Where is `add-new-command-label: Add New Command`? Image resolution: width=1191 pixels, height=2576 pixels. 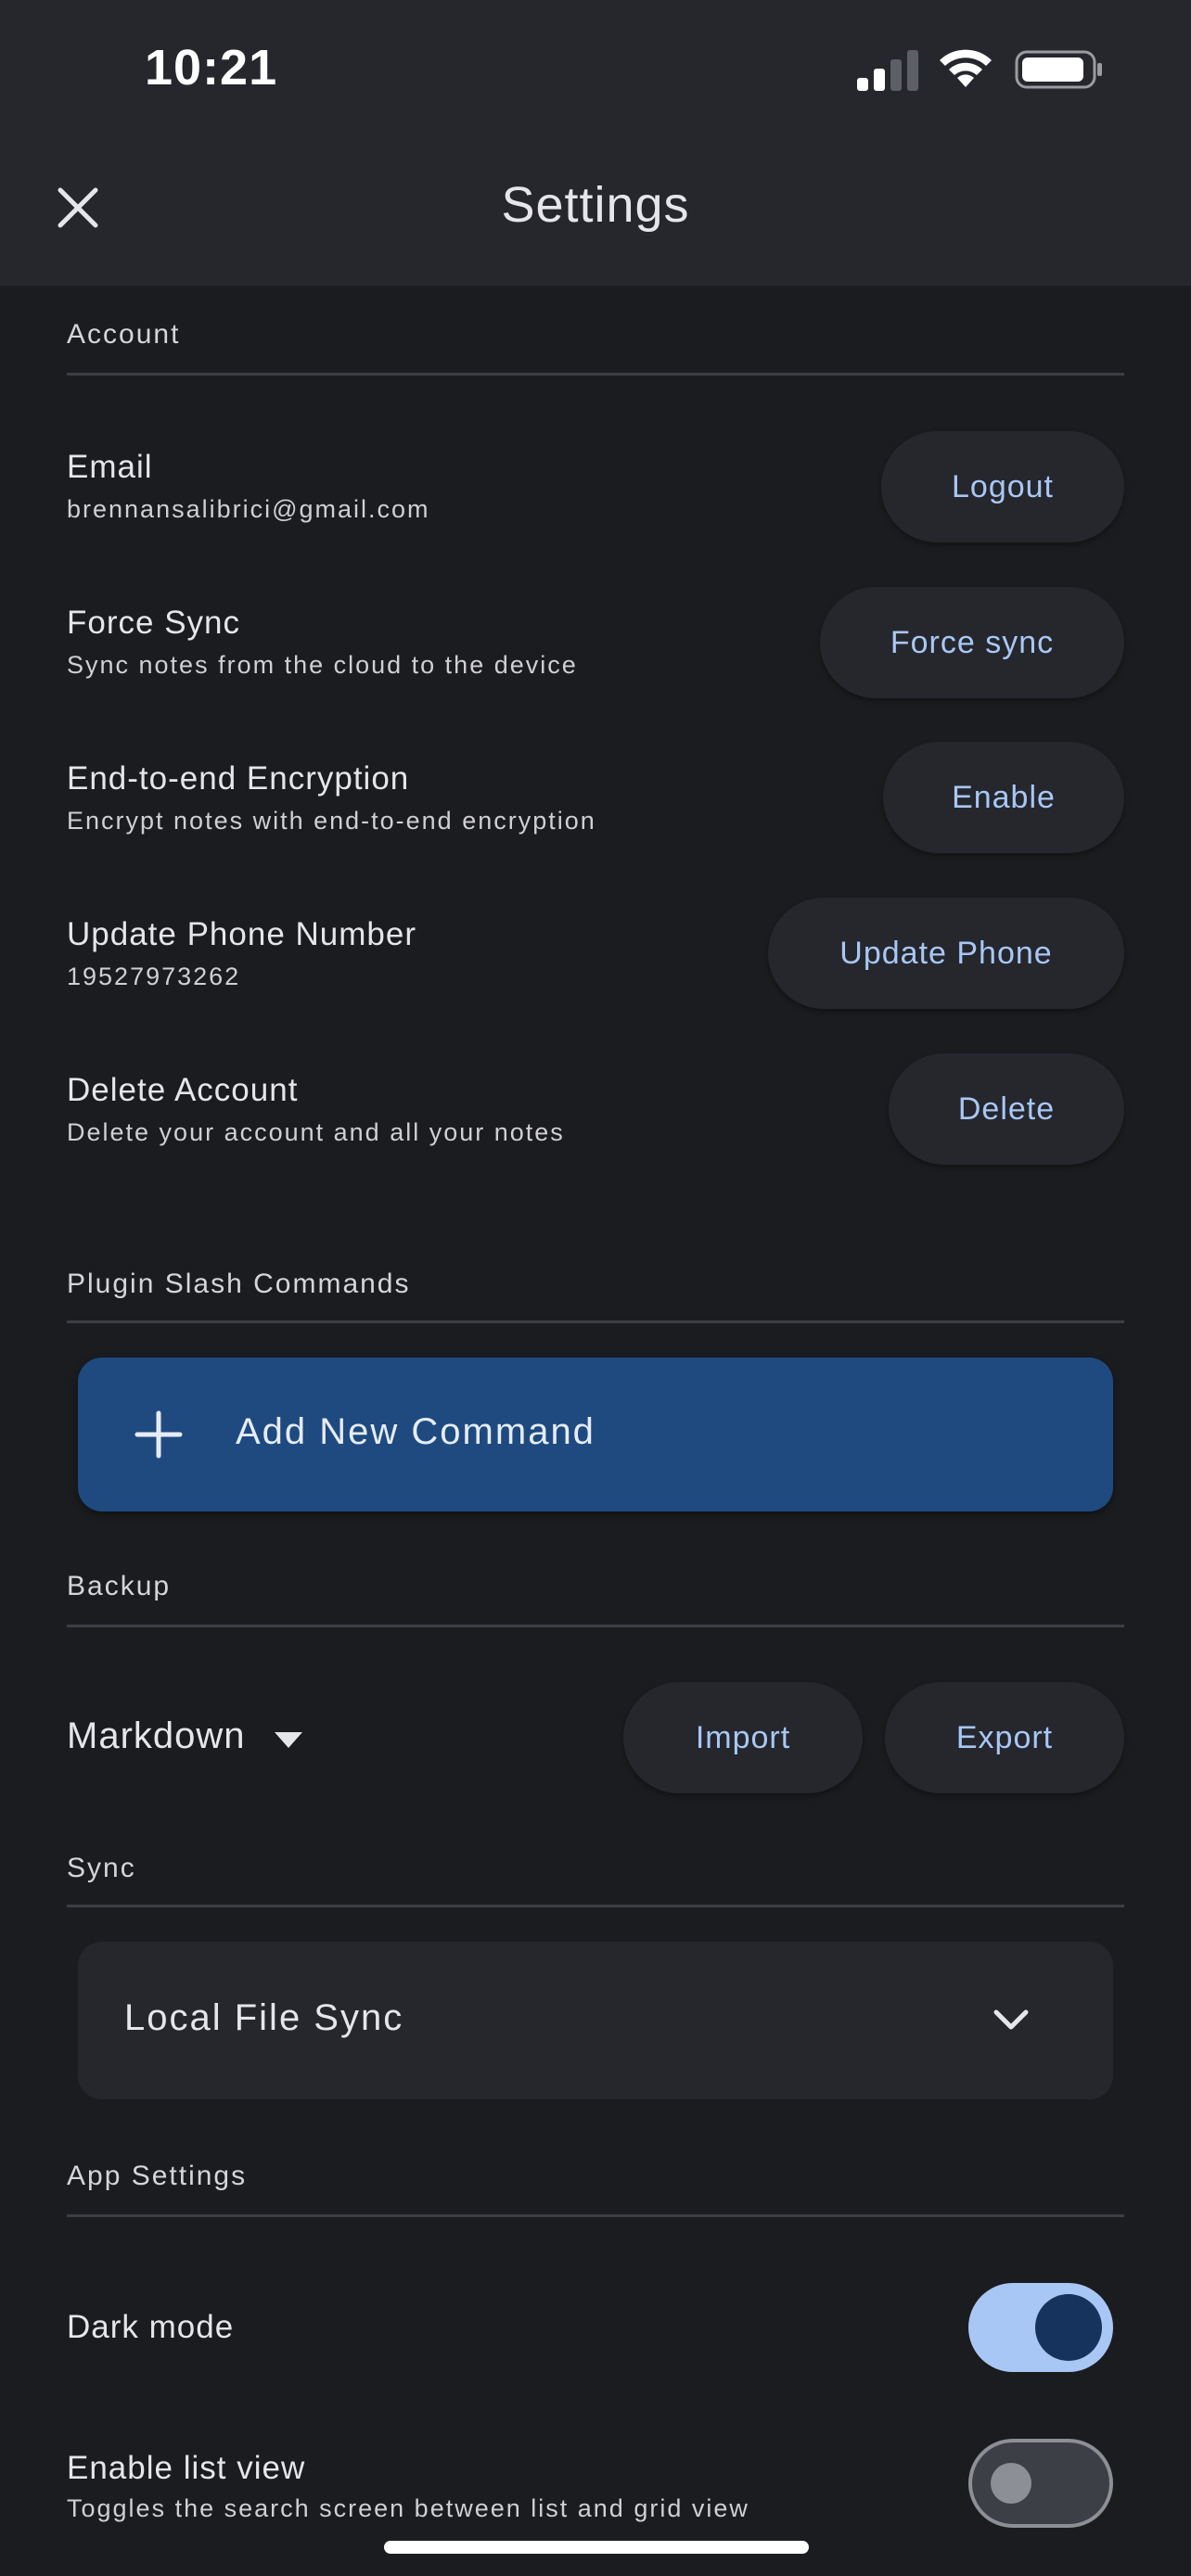
add-new-command-label: Add New Command is located at coordinates (416, 1431).